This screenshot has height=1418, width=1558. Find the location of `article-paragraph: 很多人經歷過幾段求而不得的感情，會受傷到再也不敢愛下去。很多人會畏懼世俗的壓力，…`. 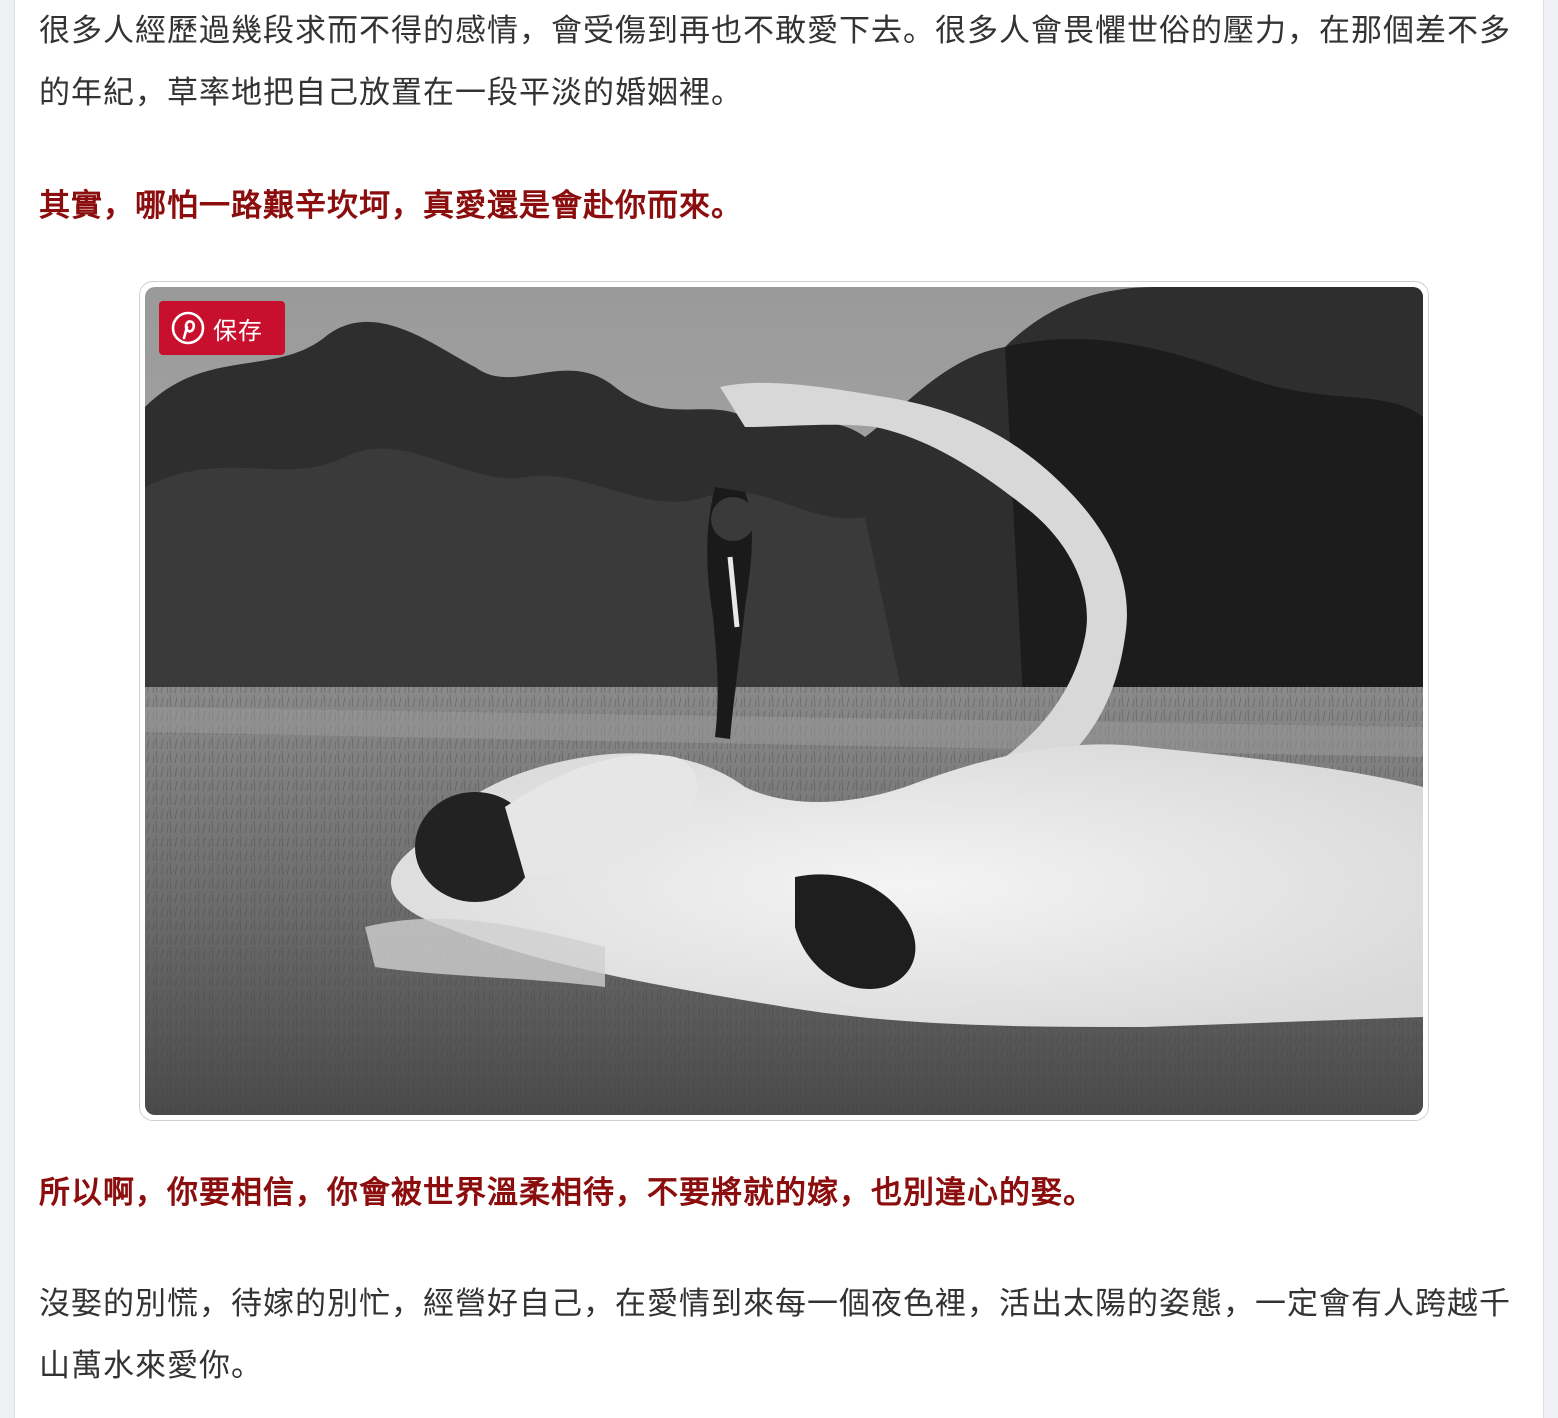

article-paragraph: 很多人經歷過幾段求而不得的感情，會受傷到再也不敢愛下去。很多人會畏懼世俗的壓力，… is located at coordinates (775, 62).